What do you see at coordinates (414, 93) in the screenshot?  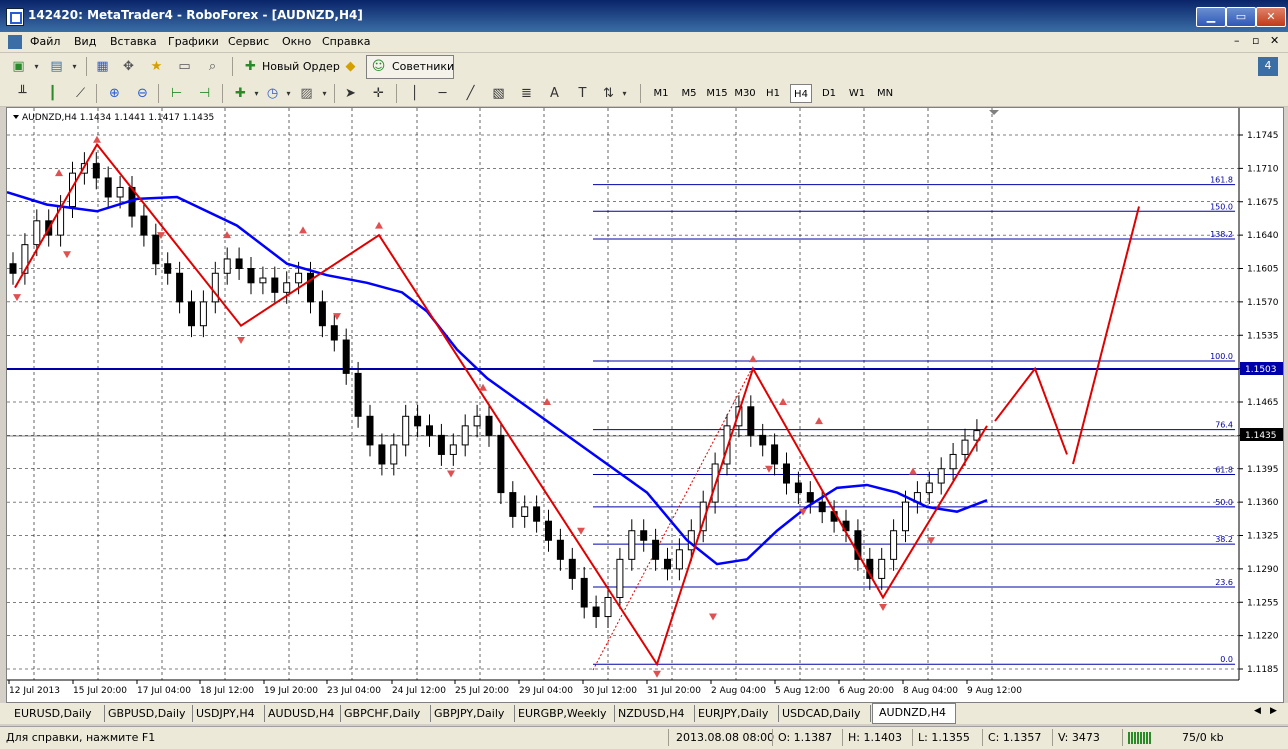 I see `vertical-line-icon: │` at bounding box center [414, 93].